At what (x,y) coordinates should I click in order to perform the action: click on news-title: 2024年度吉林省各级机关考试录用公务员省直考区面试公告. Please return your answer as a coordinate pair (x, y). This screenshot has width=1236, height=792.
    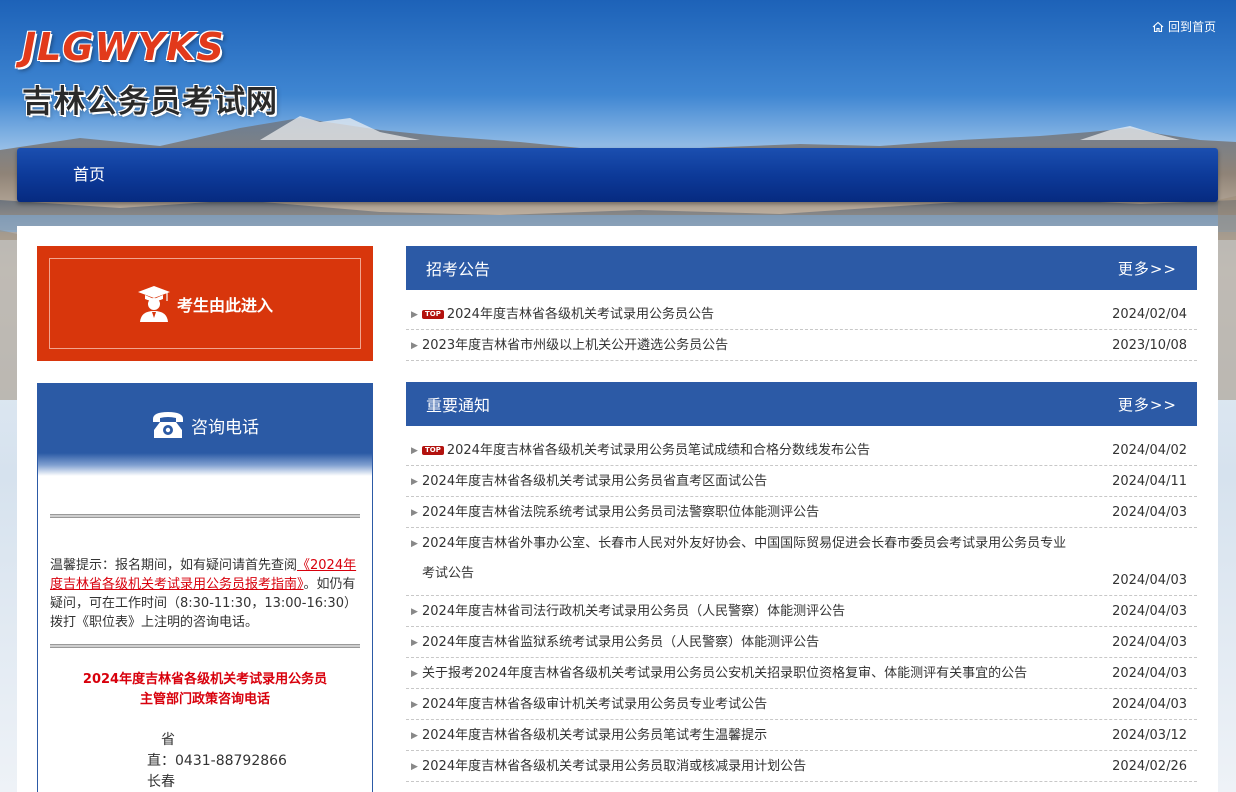
    Looking at the image, I should click on (595, 481).